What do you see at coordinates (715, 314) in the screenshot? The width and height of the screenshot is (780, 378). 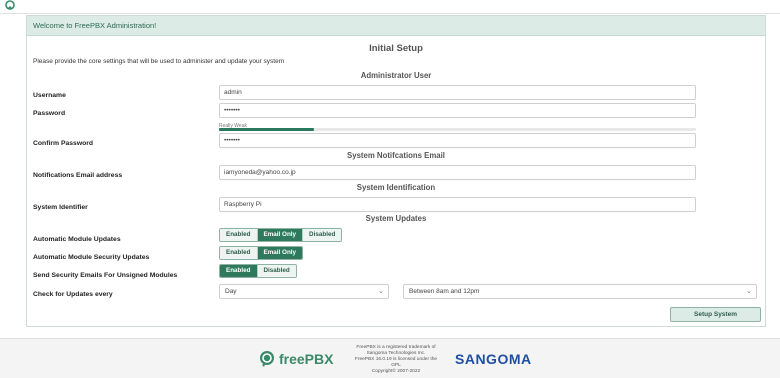 I see `setup-system-button: Setup System` at bounding box center [715, 314].